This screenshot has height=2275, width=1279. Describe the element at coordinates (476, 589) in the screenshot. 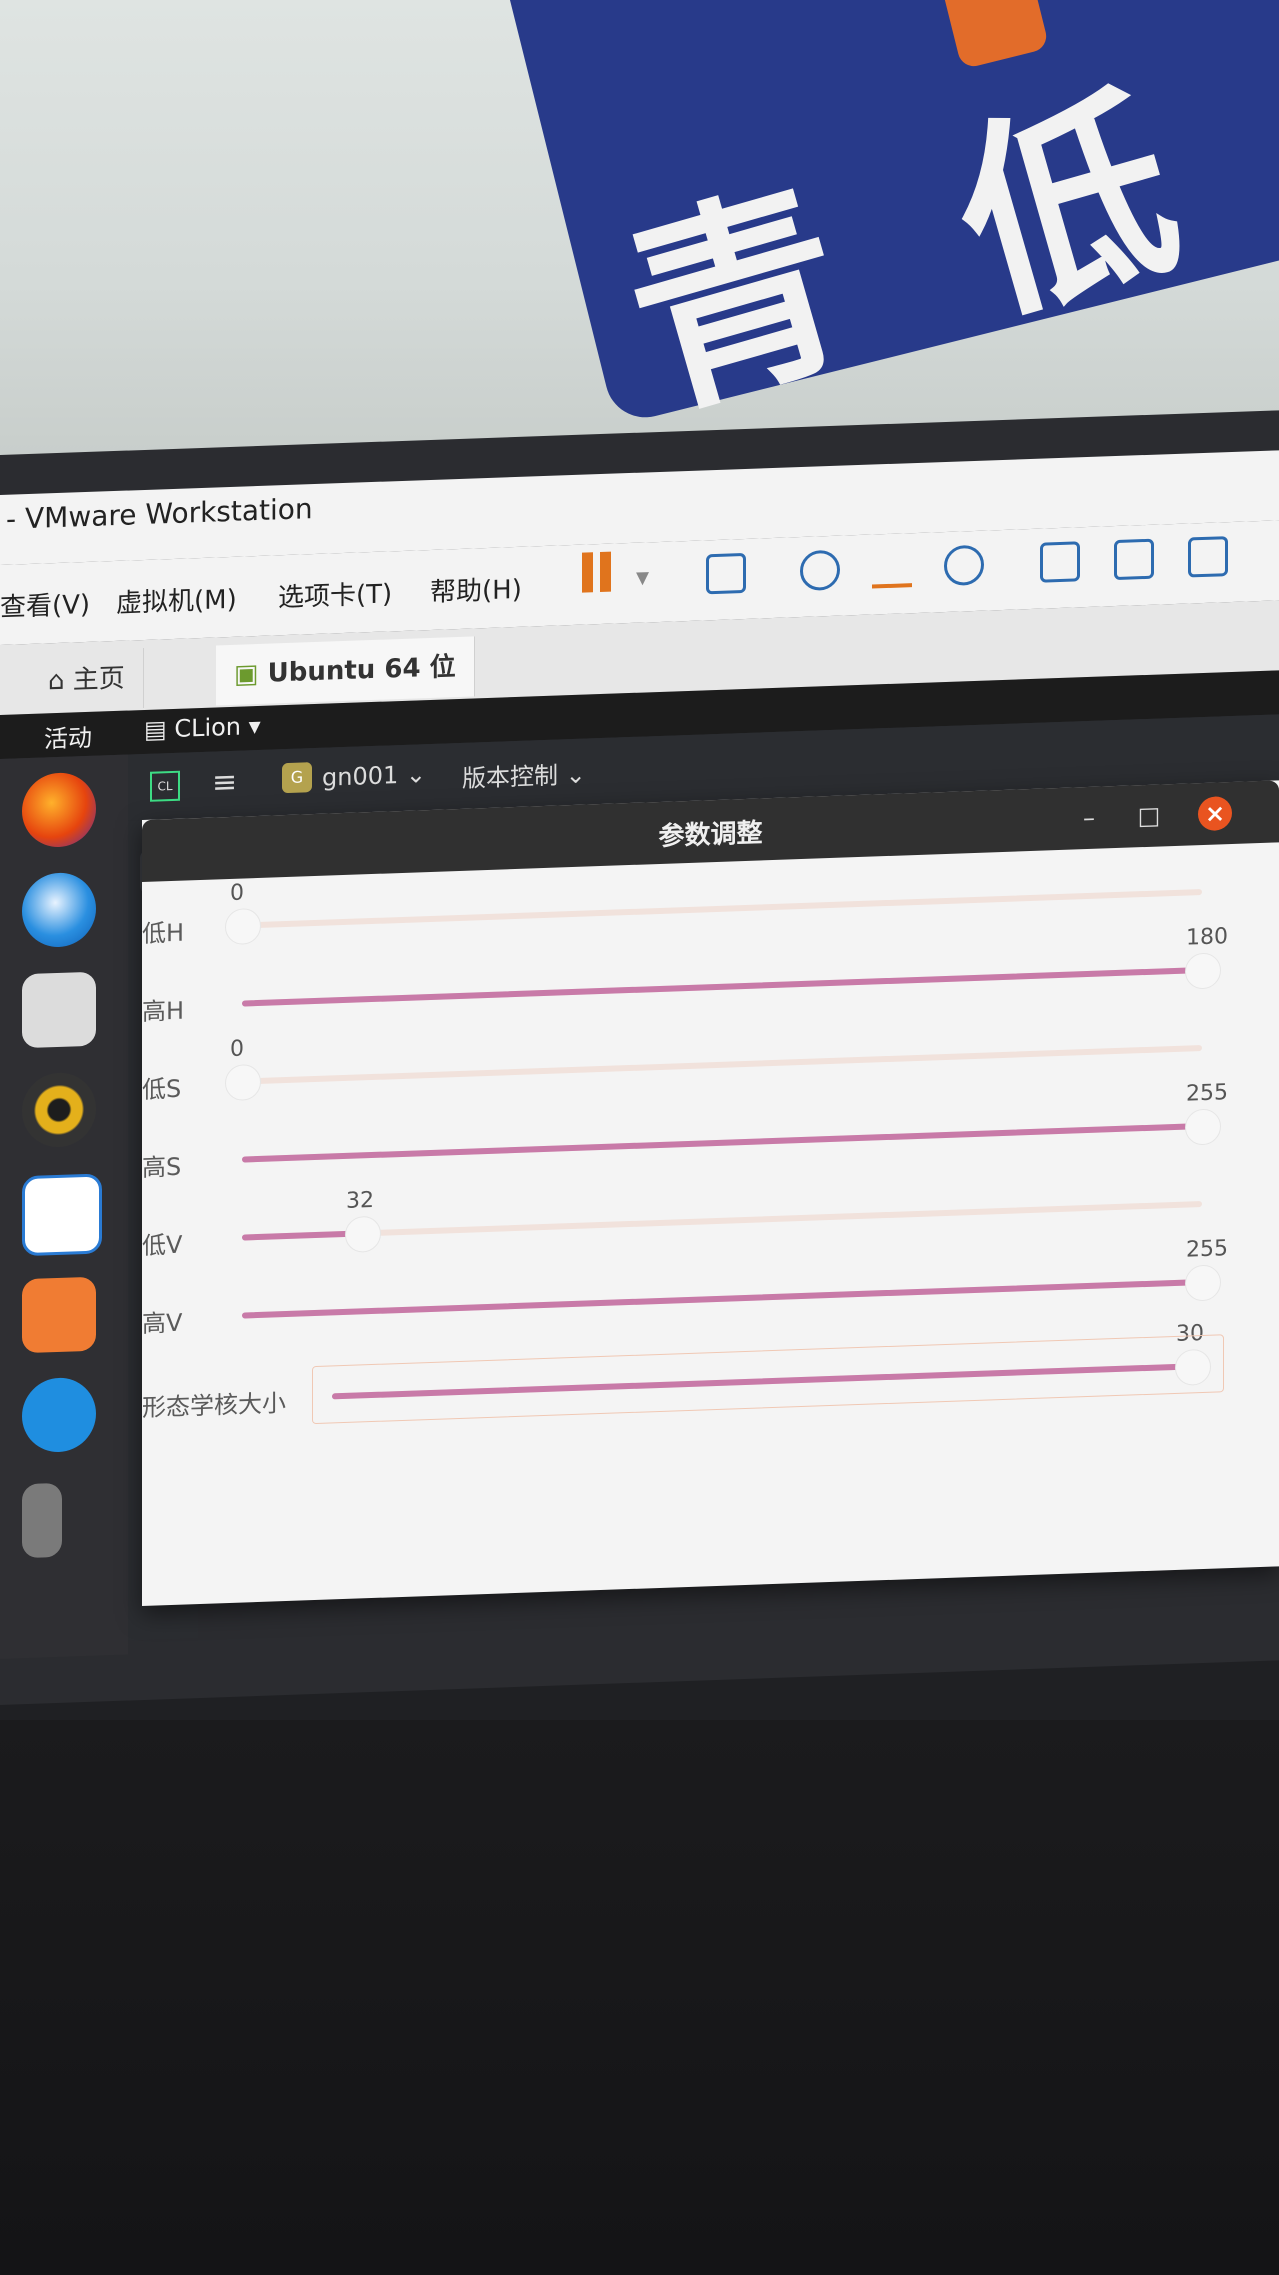

I see `menu-help: 帮助(H)` at that location.